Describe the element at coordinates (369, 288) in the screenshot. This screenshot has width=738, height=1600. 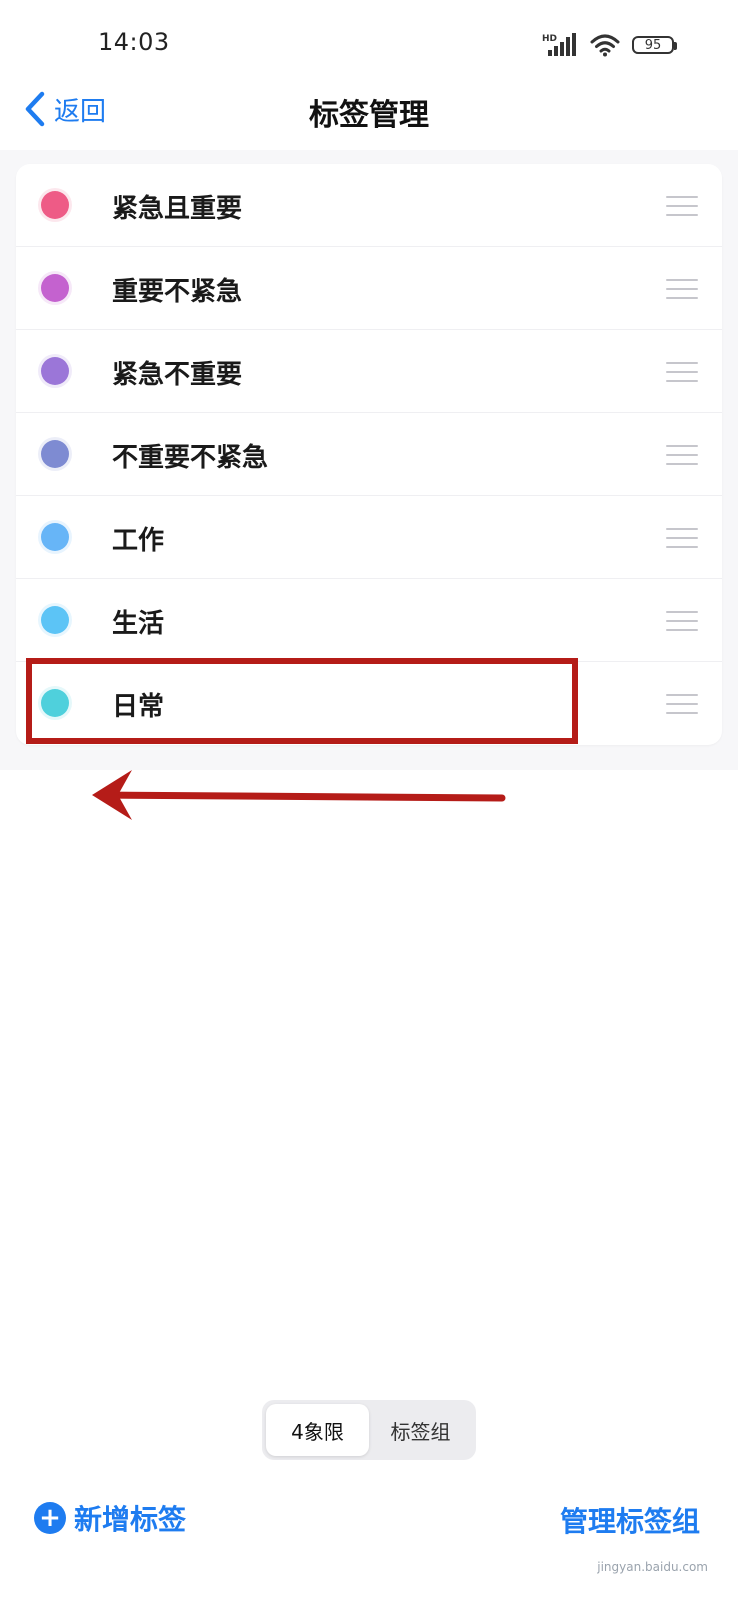
I see `tag-row: 重要不紧急` at that location.